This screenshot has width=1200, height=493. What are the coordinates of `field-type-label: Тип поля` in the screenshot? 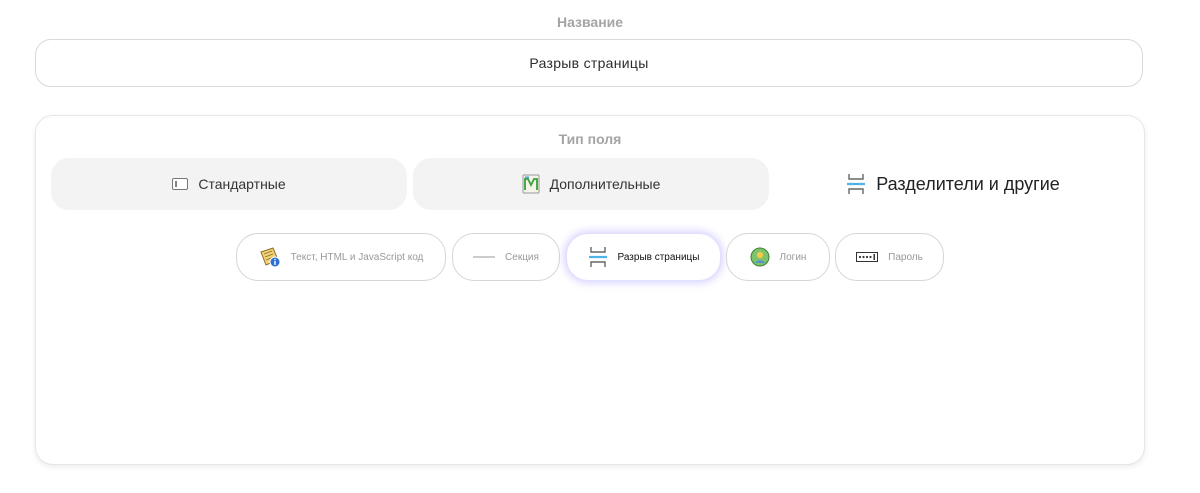 It's located at (590, 139).